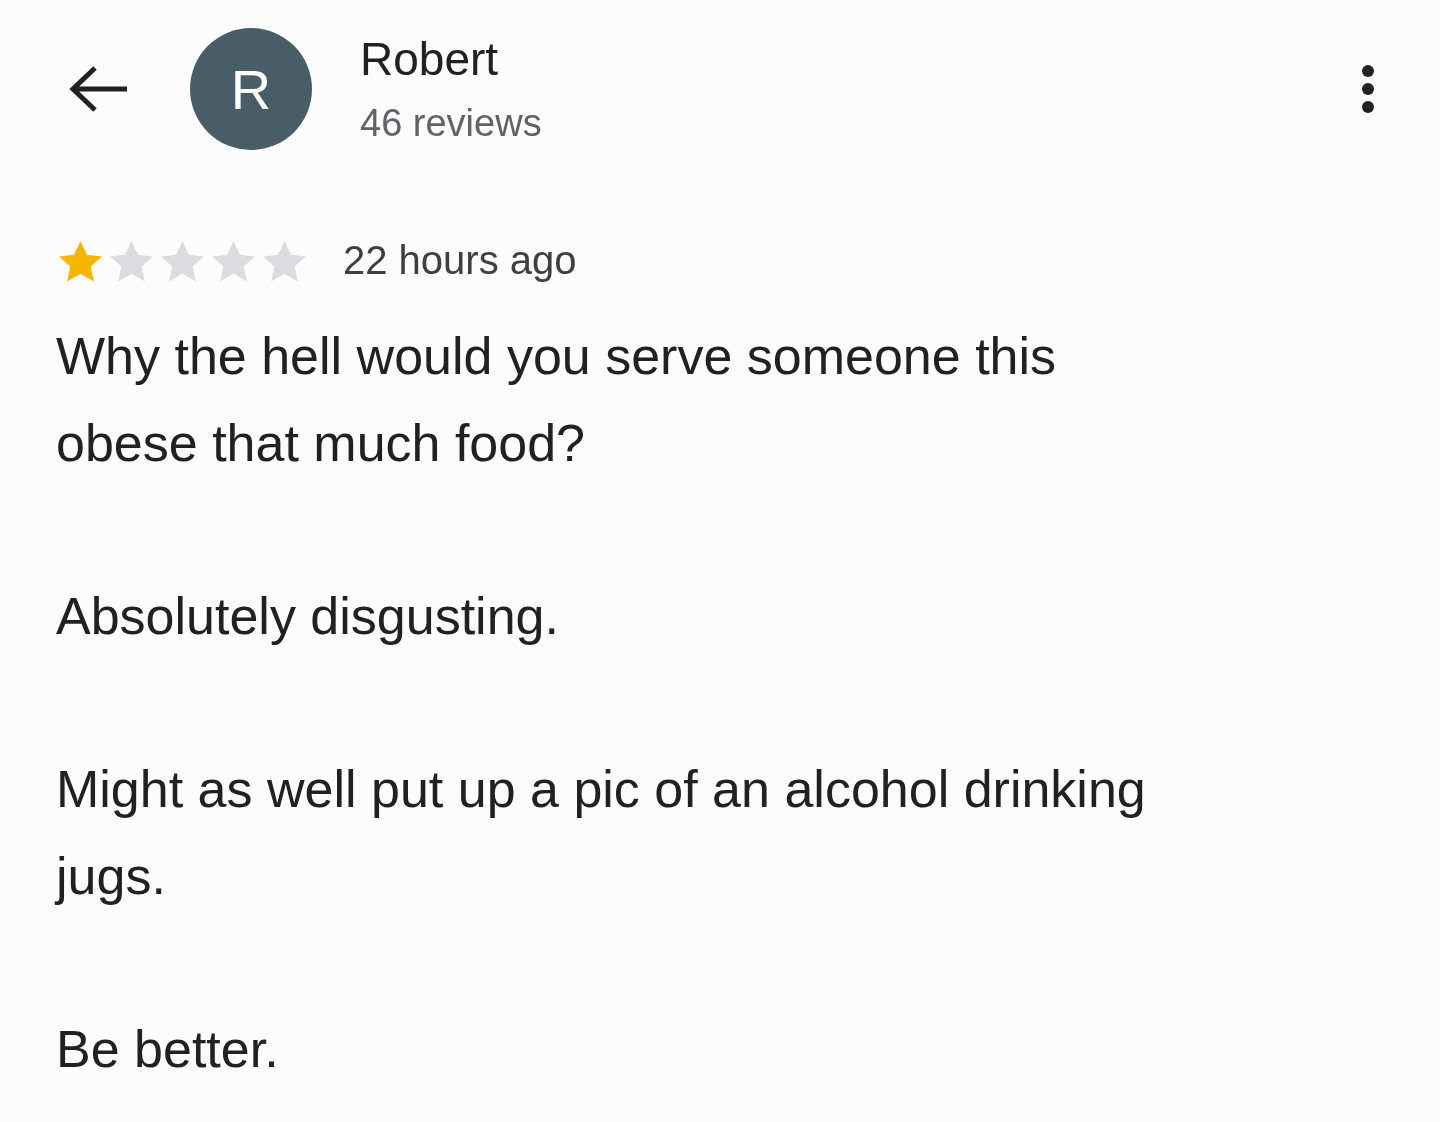 The image size is (1440, 1122). I want to click on avatar: R, so click(251, 89).